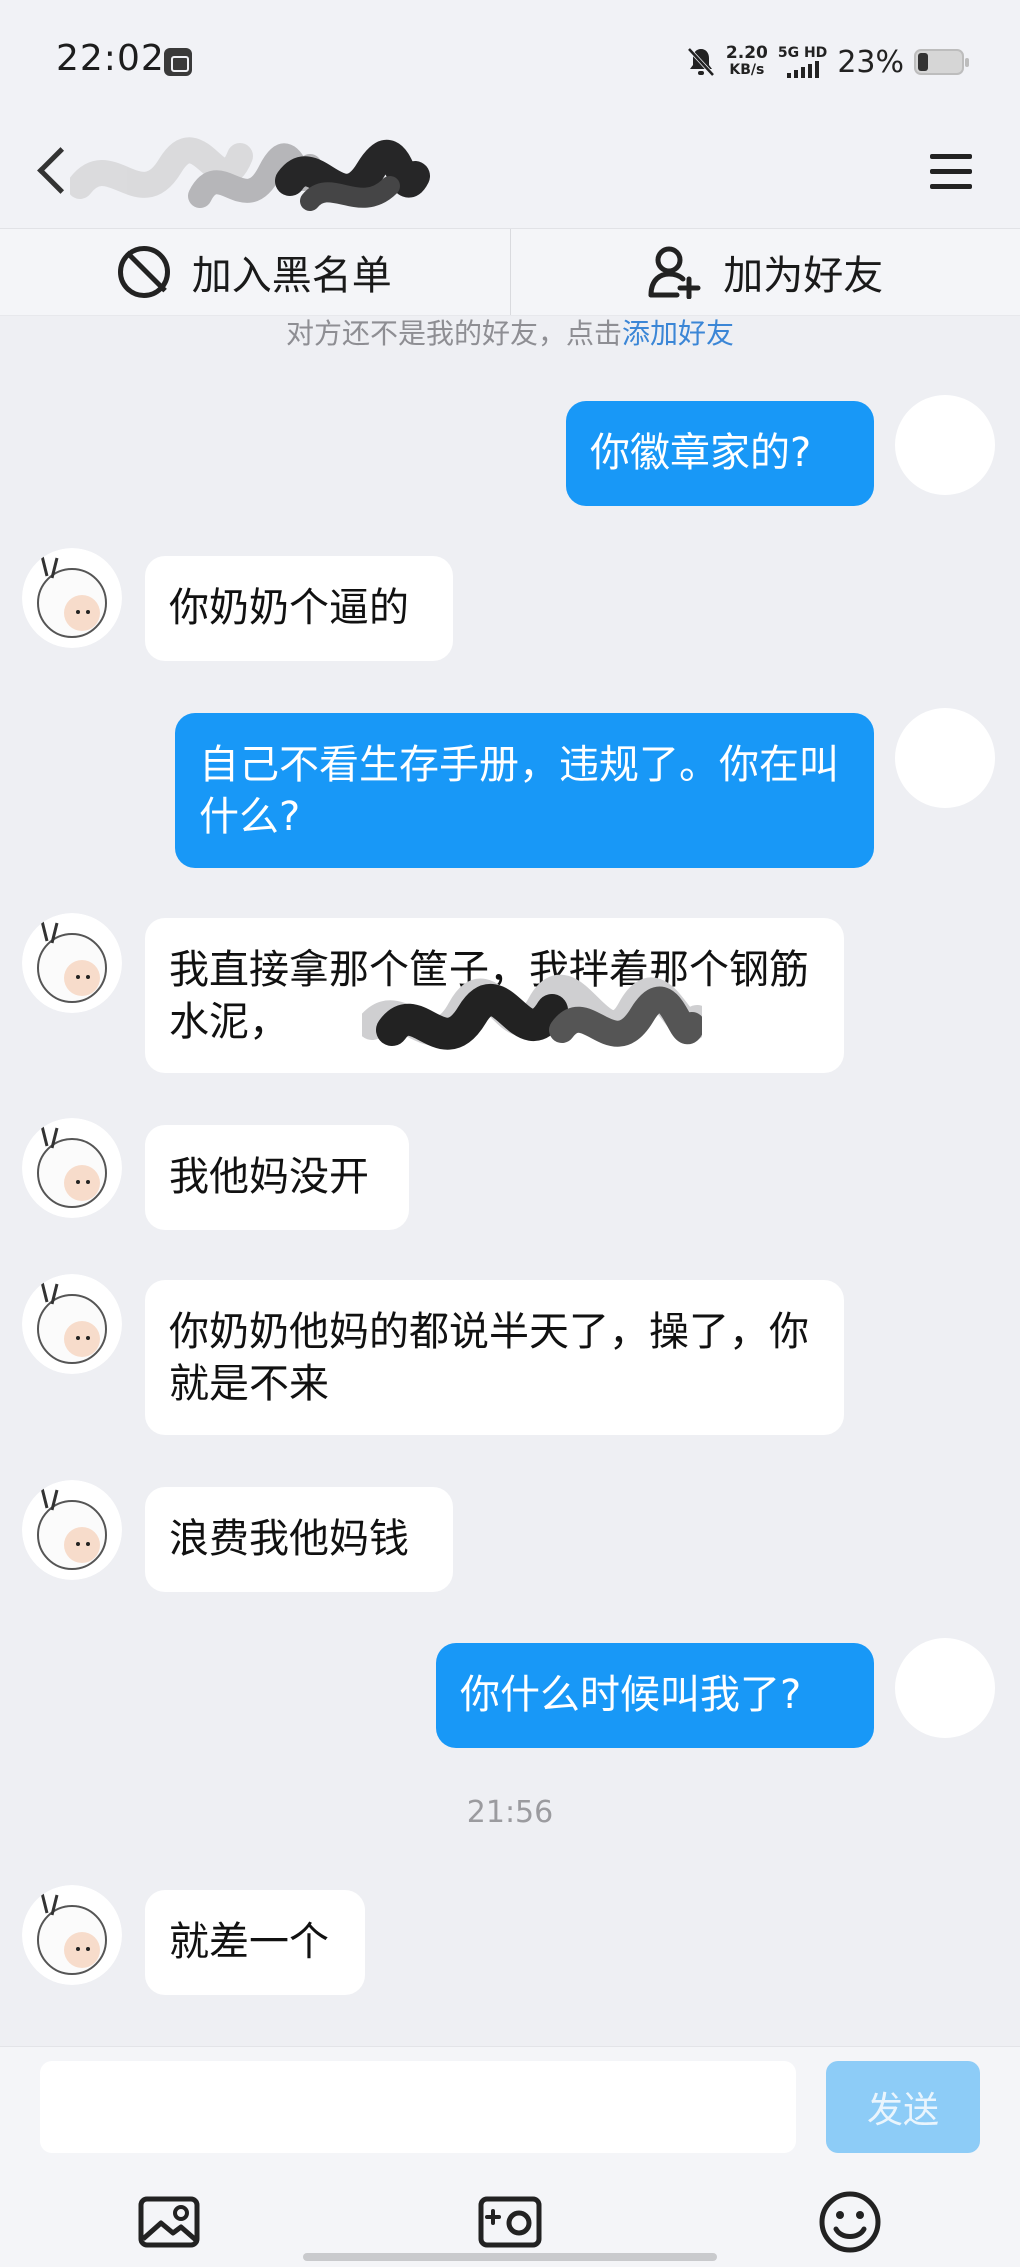 This screenshot has height=2267, width=1020. What do you see at coordinates (494, 1357) in the screenshot?
I see `message-bubble: 你奶奶他妈的都说半天了，操了，你就是不来` at bounding box center [494, 1357].